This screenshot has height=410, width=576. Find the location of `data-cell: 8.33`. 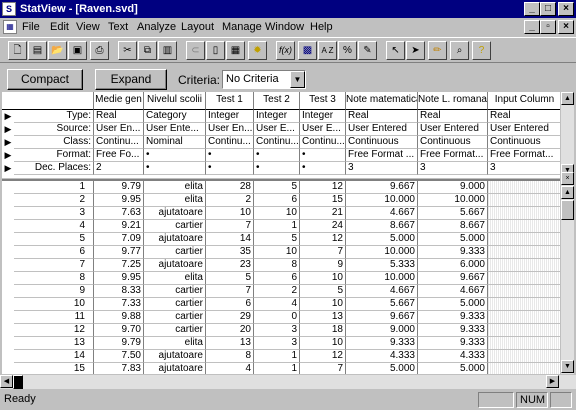

data-cell: 8.33 is located at coordinates (119, 291).